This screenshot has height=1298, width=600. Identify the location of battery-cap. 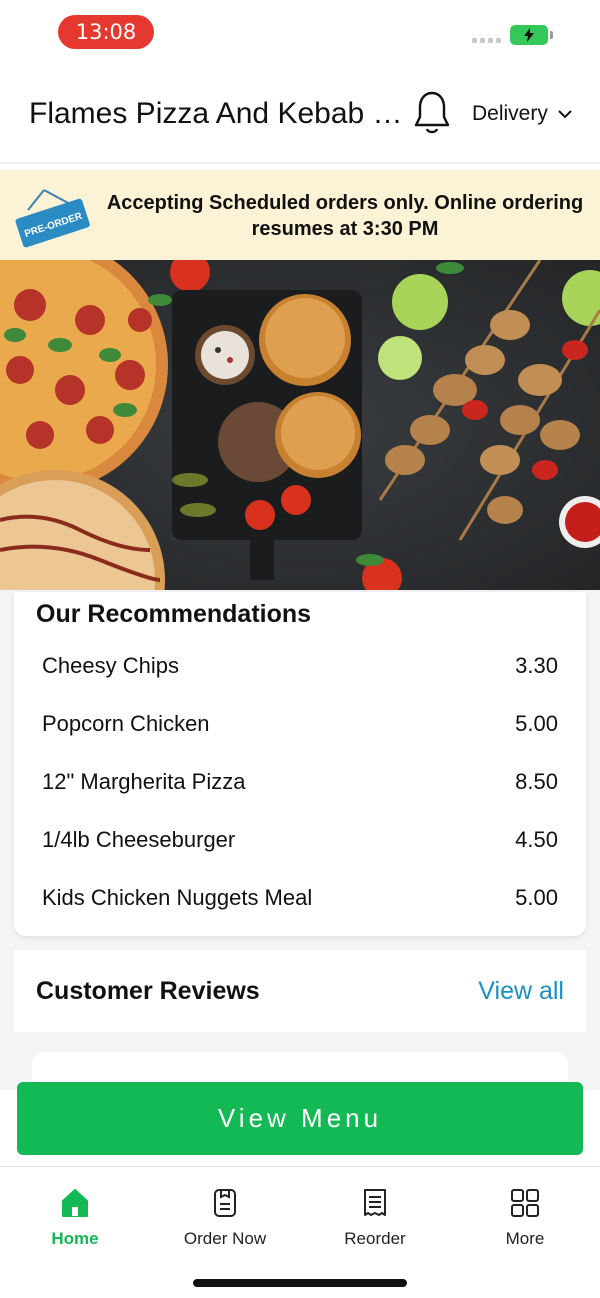
(551, 35).